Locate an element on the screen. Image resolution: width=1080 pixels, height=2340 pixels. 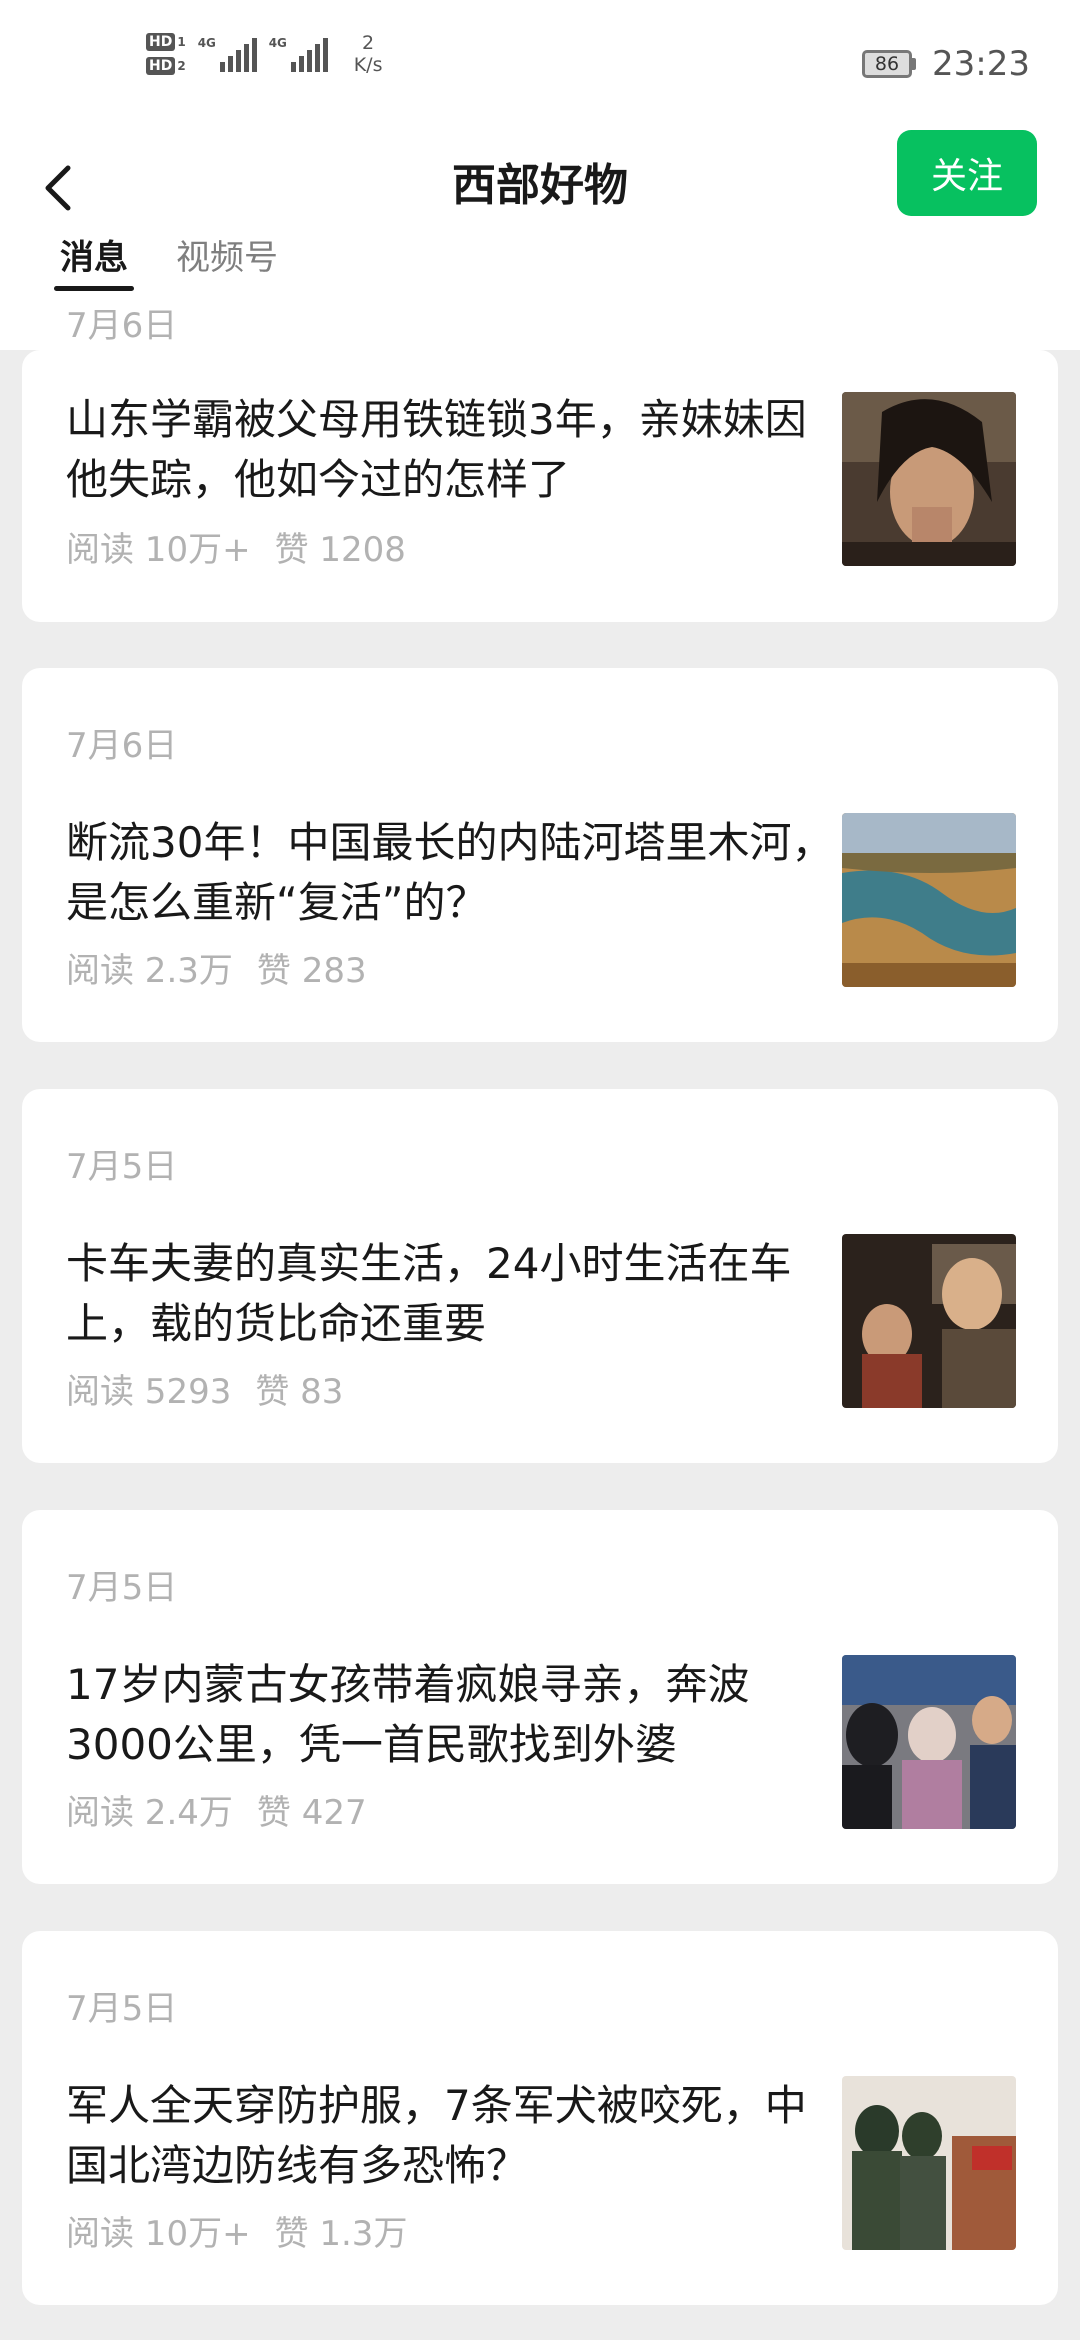
article-meta: 阅读 2.4万赞 427 is located at coordinates (228, 1809).